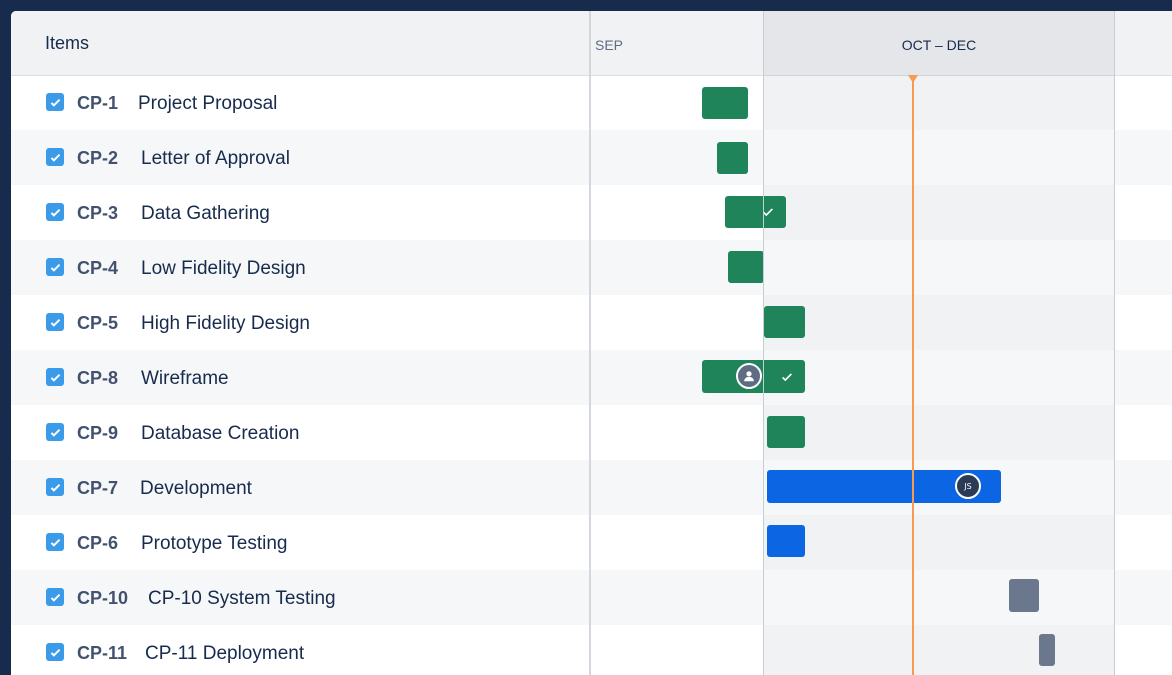 This screenshot has width=1172, height=675. I want to click on issue-summary: Low Fidelity Design, so click(223, 269).